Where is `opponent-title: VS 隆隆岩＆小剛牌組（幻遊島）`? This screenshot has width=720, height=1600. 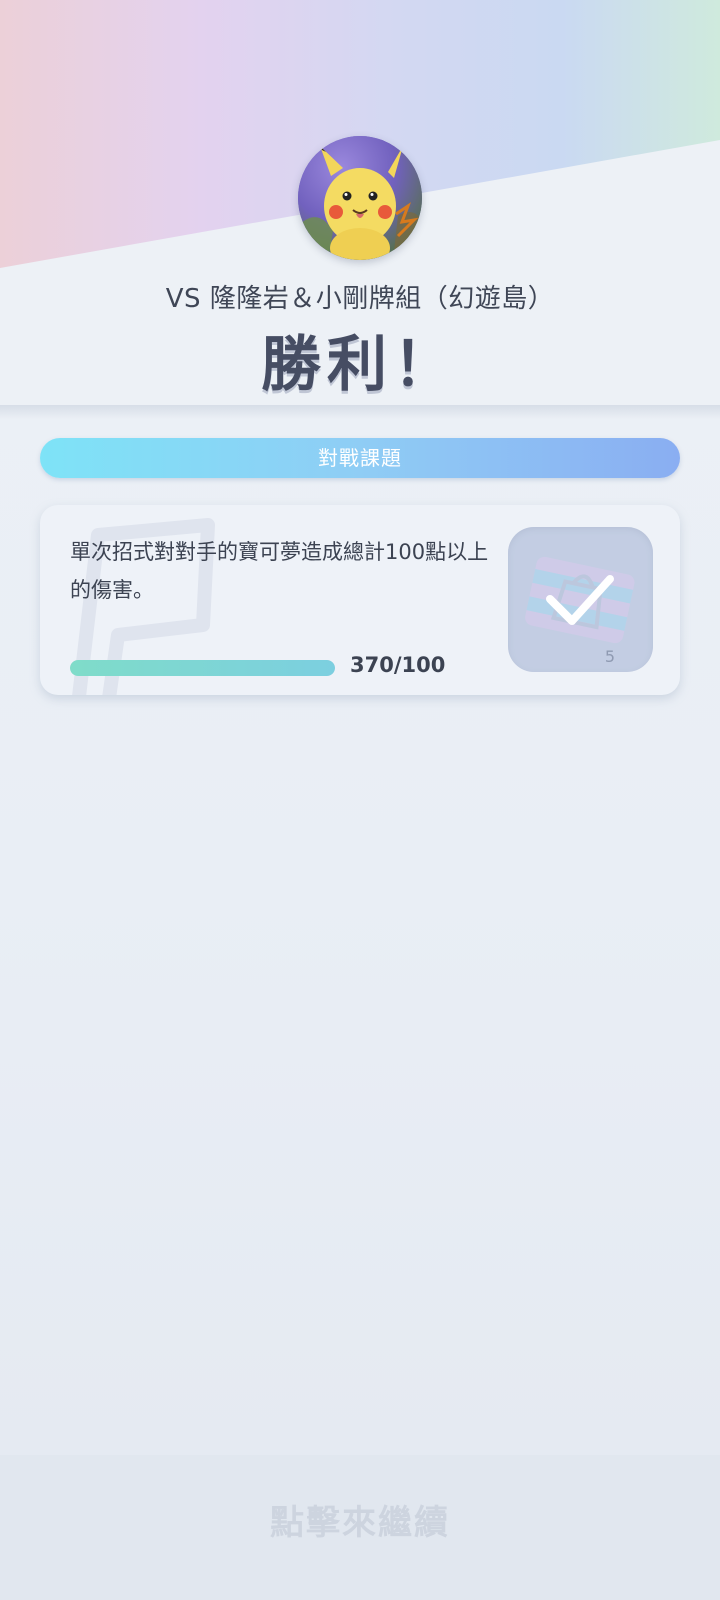
opponent-title: VS 隆隆岩＆小剛牌組（幻遊島） is located at coordinates (360, 299).